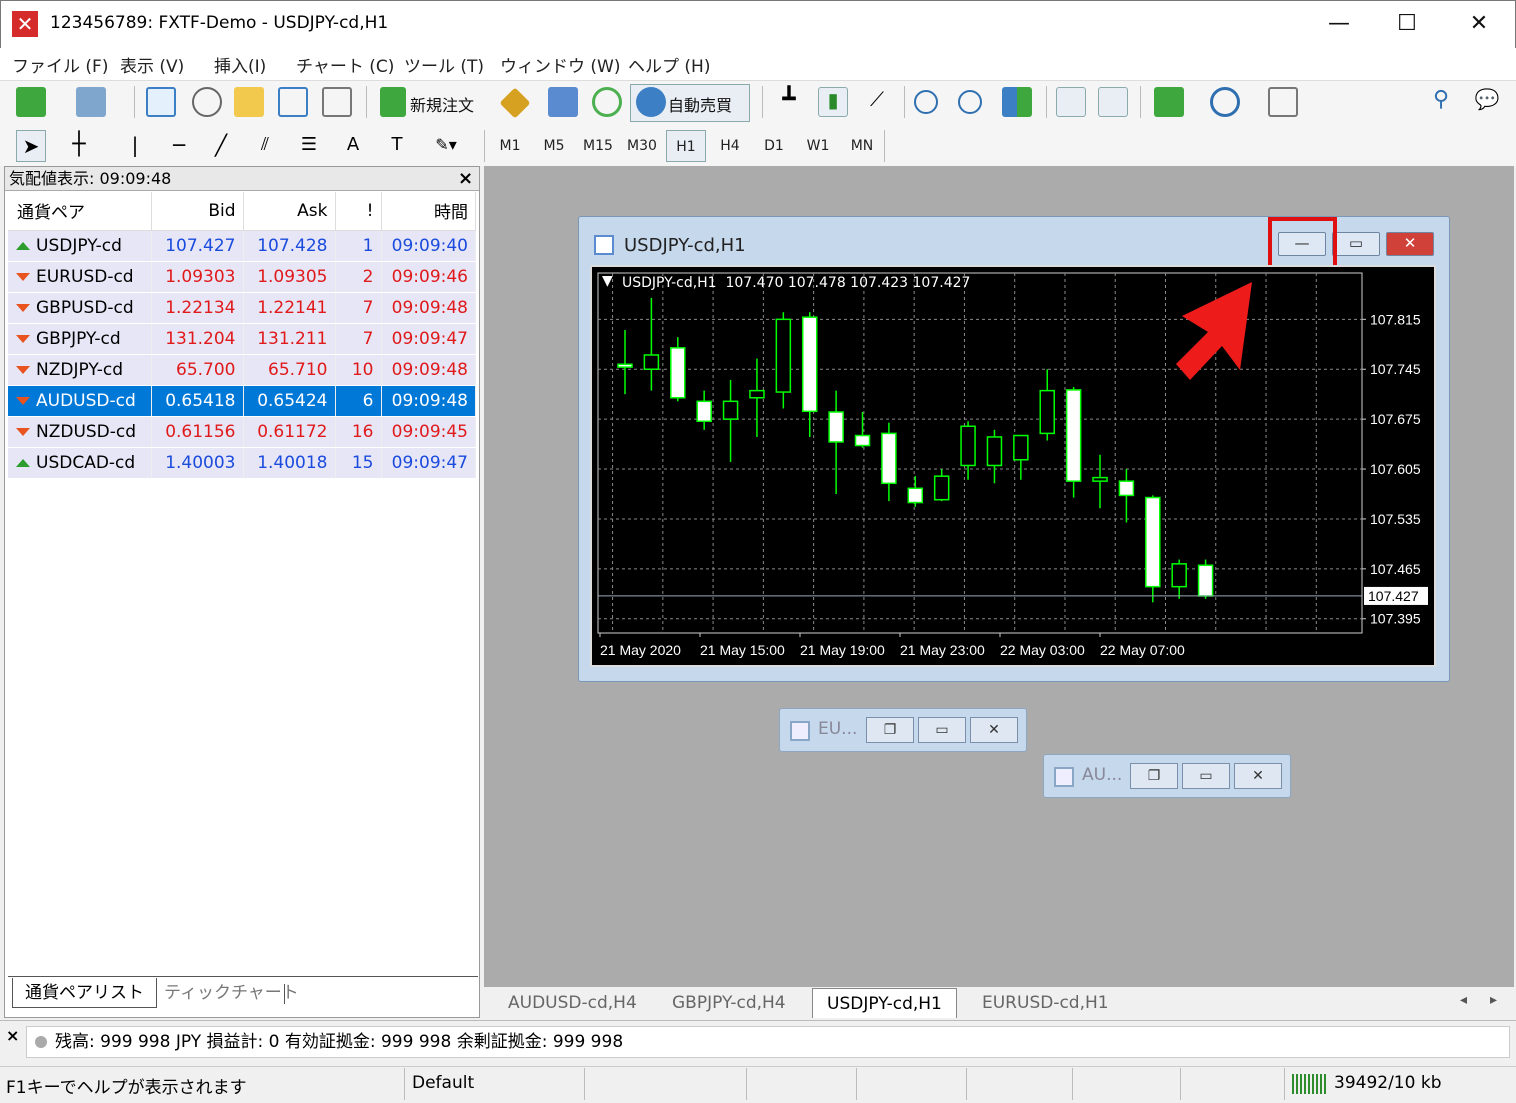  I want to click on col-pair: 通貨ペア, so click(80, 211).